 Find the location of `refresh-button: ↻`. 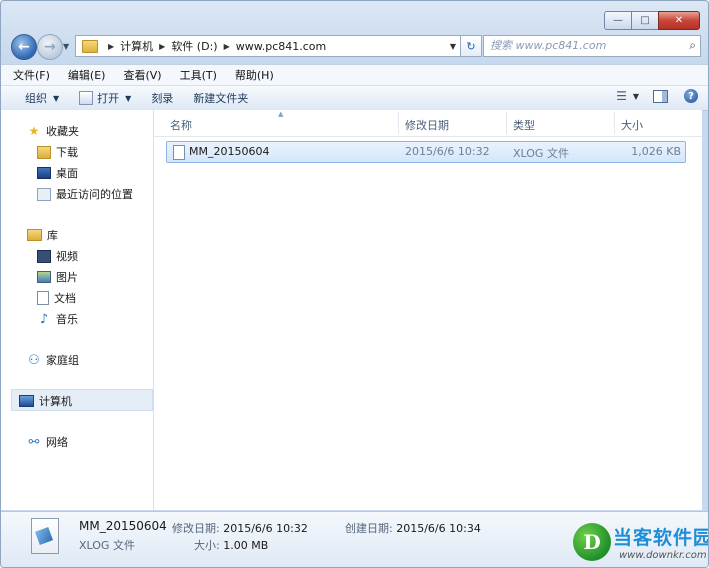

refresh-button: ↻ is located at coordinates (471, 46).